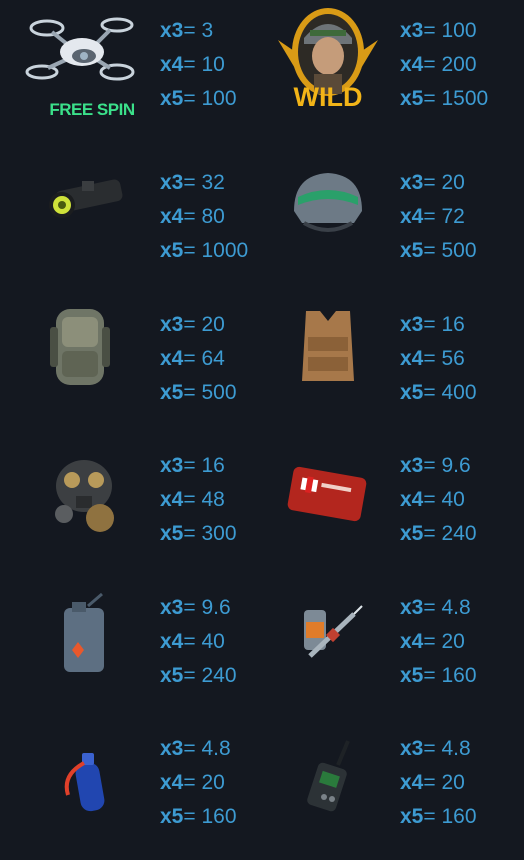 This screenshot has width=524, height=860. What do you see at coordinates (198, 533) in the screenshot?
I see `payout-row: x5= 300` at bounding box center [198, 533].